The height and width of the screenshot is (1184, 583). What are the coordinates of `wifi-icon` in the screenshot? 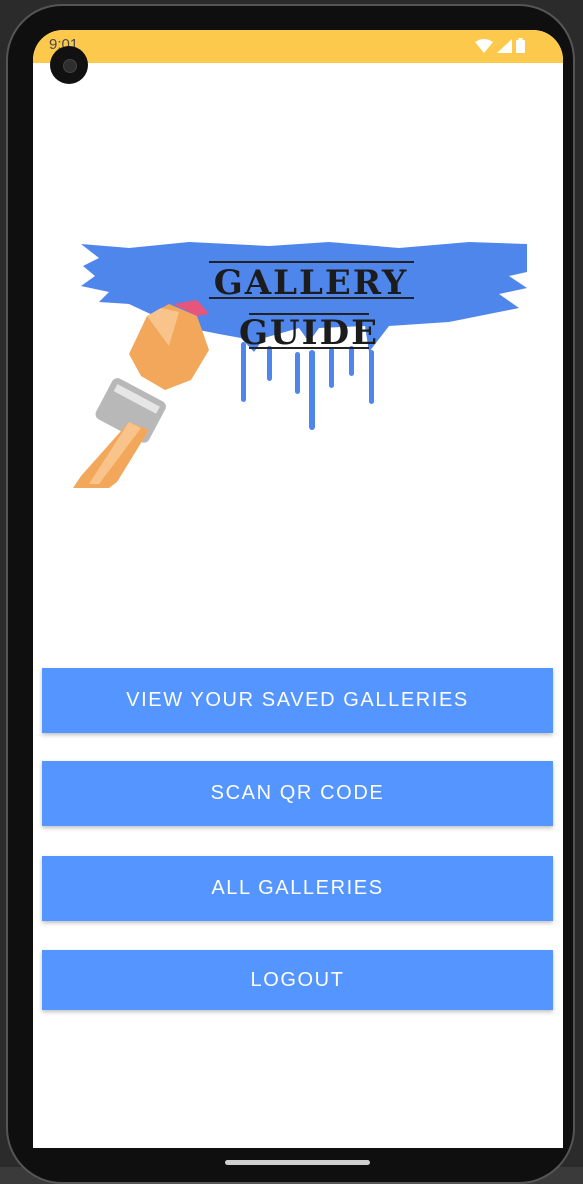 It's located at (484, 45).